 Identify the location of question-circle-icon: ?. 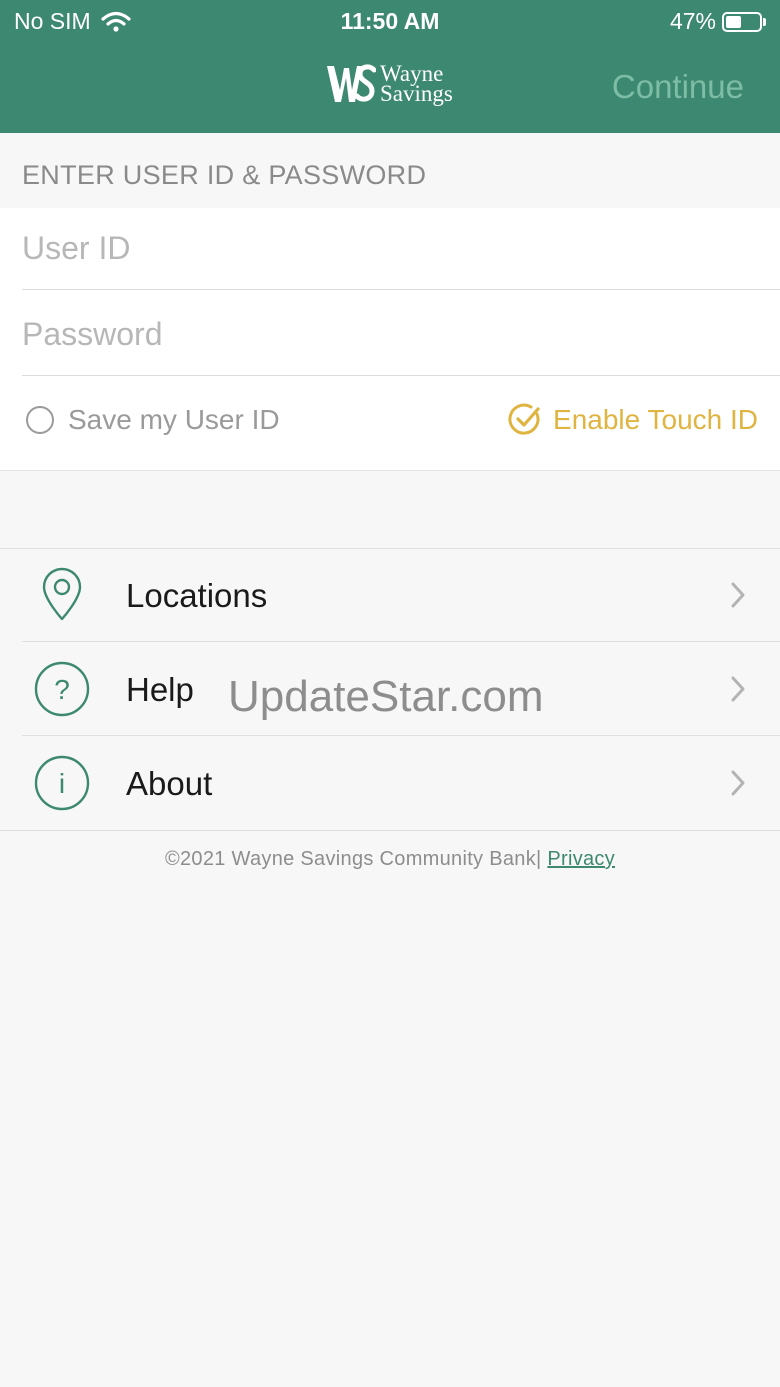
(62, 689).